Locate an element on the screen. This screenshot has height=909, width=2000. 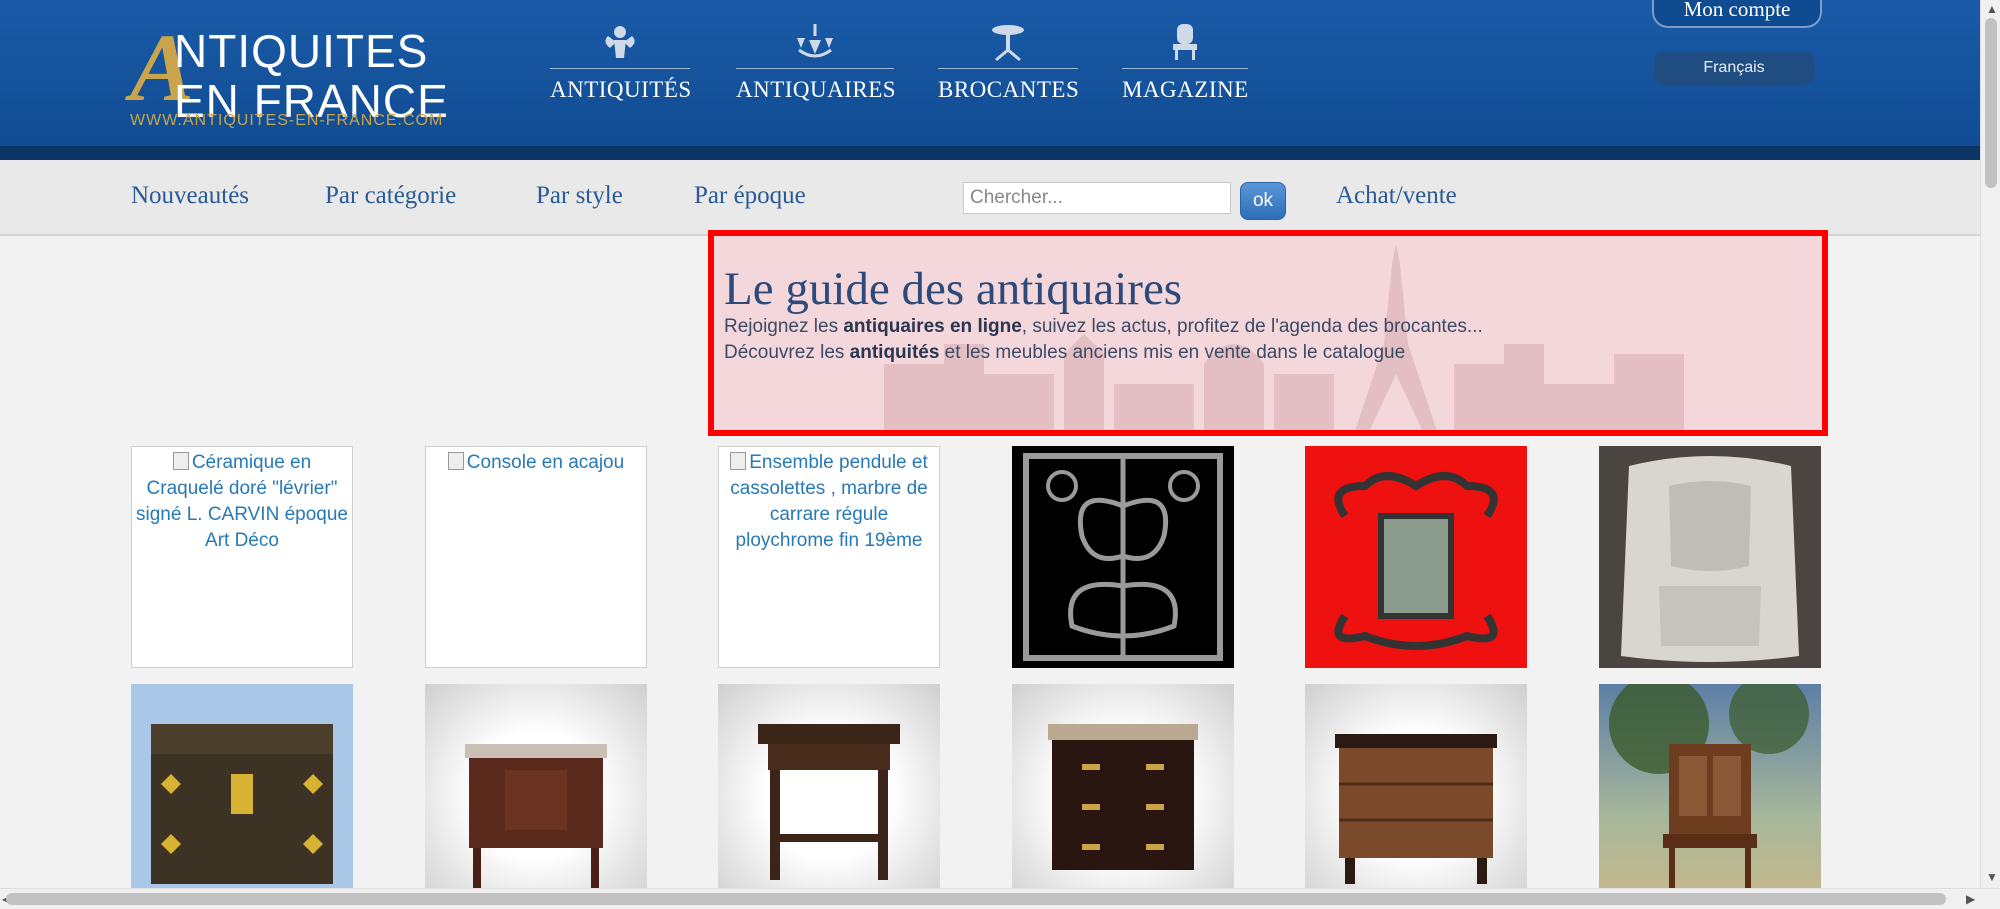
wrought-iron-lantern-image is located at coordinates (1416, 561).